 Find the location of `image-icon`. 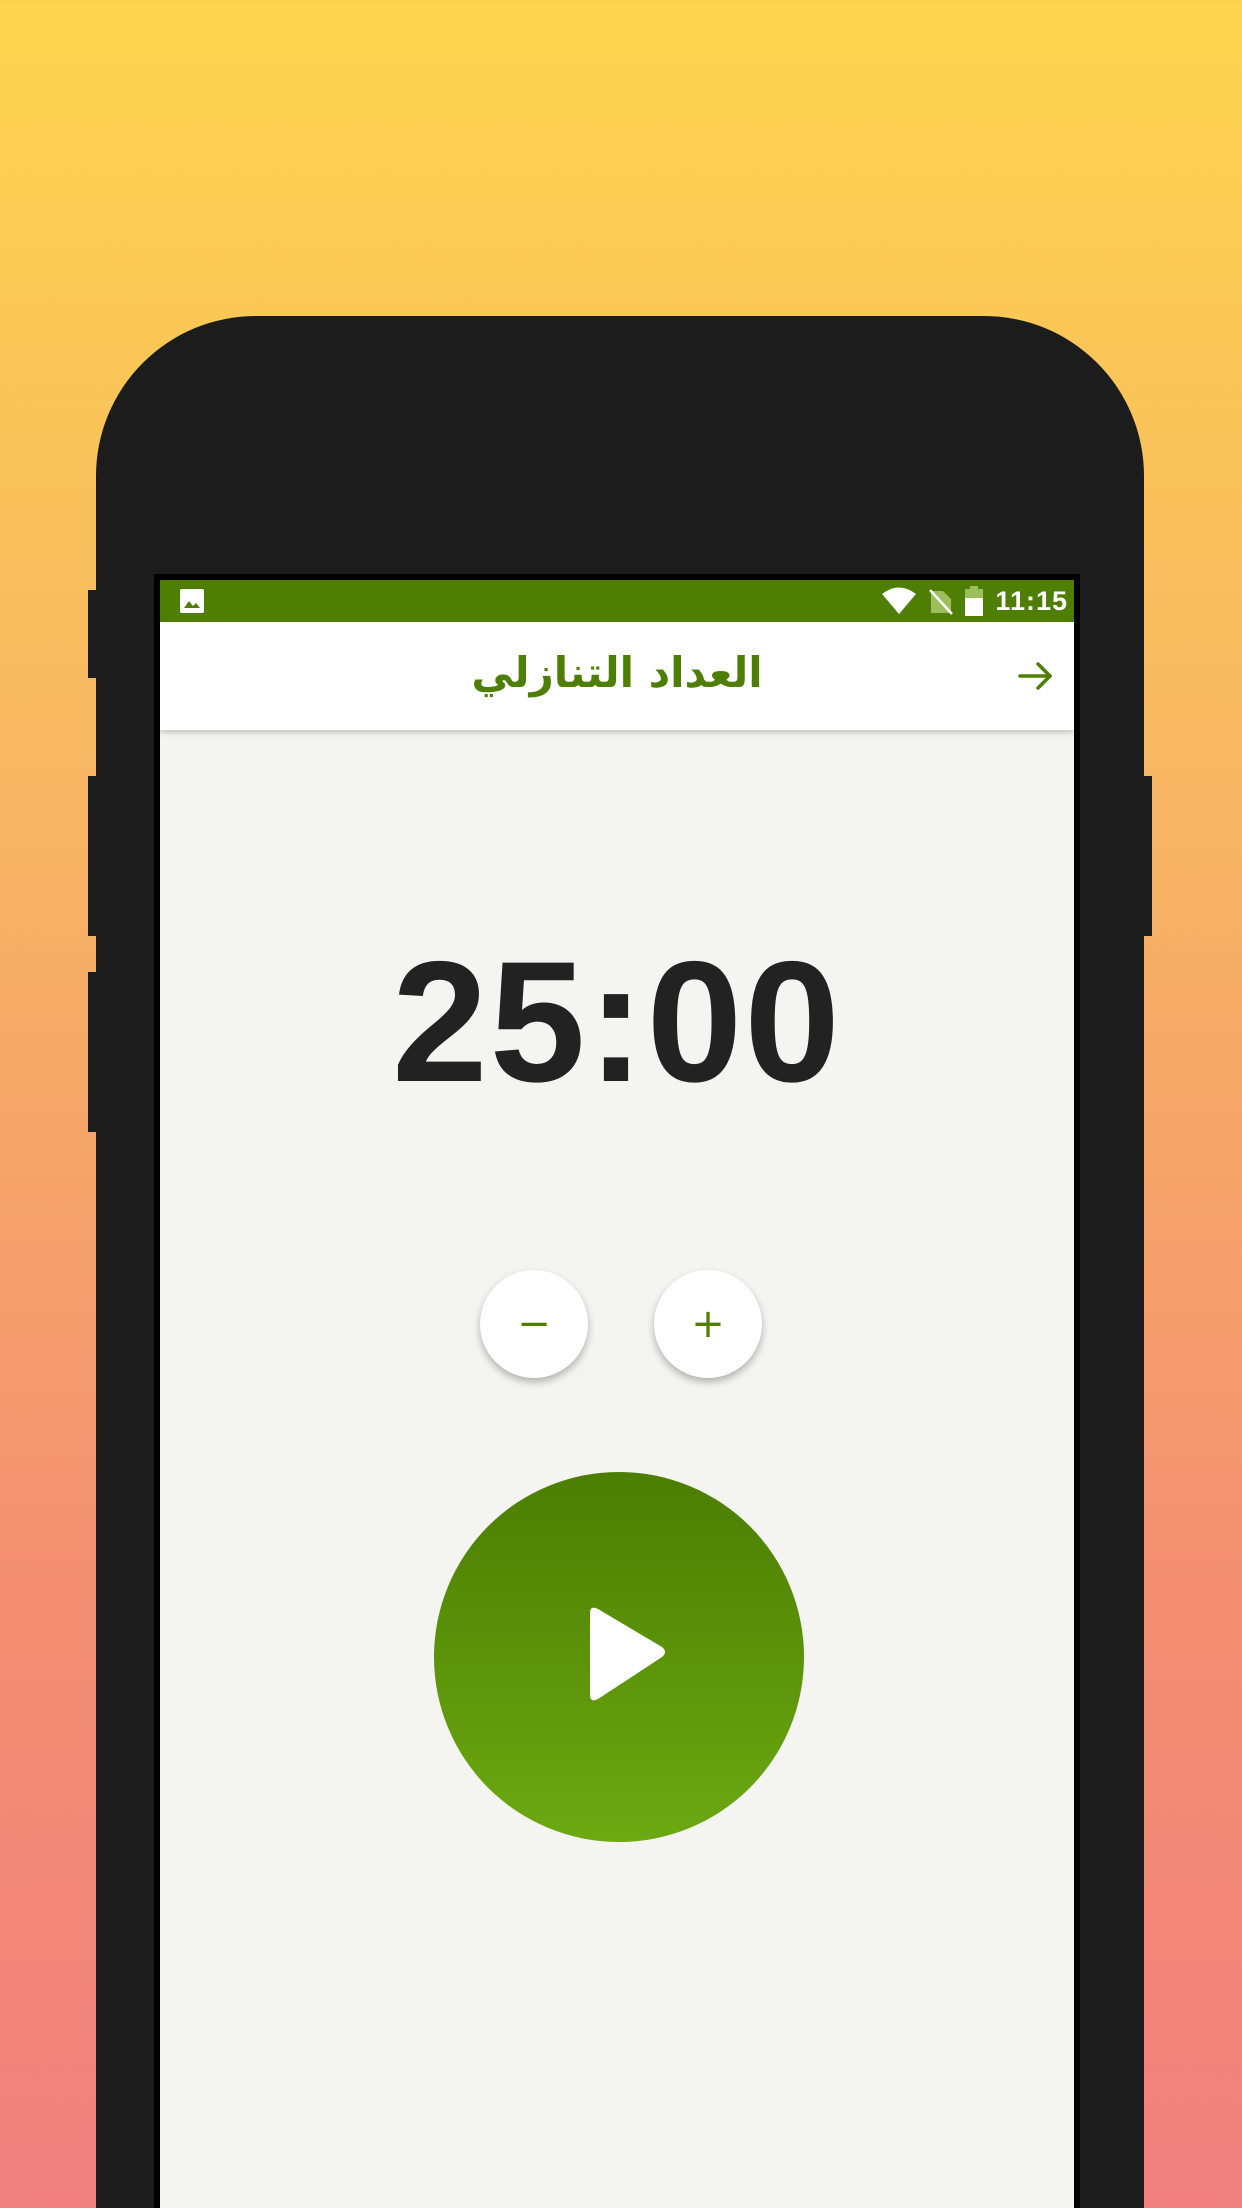

image-icon is located at coordinates (192, 601).